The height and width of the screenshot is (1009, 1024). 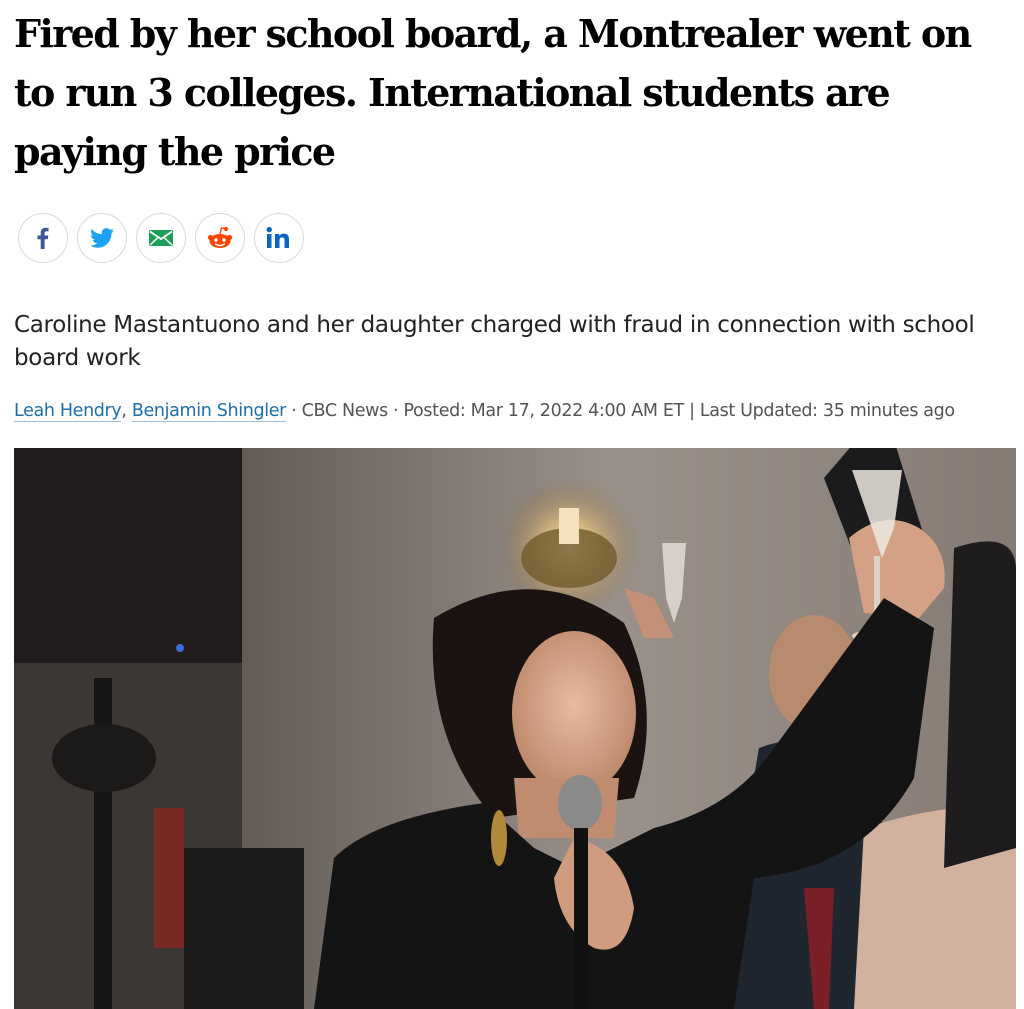 I want to click on share-facebook-button, so click(x=43, y=238).